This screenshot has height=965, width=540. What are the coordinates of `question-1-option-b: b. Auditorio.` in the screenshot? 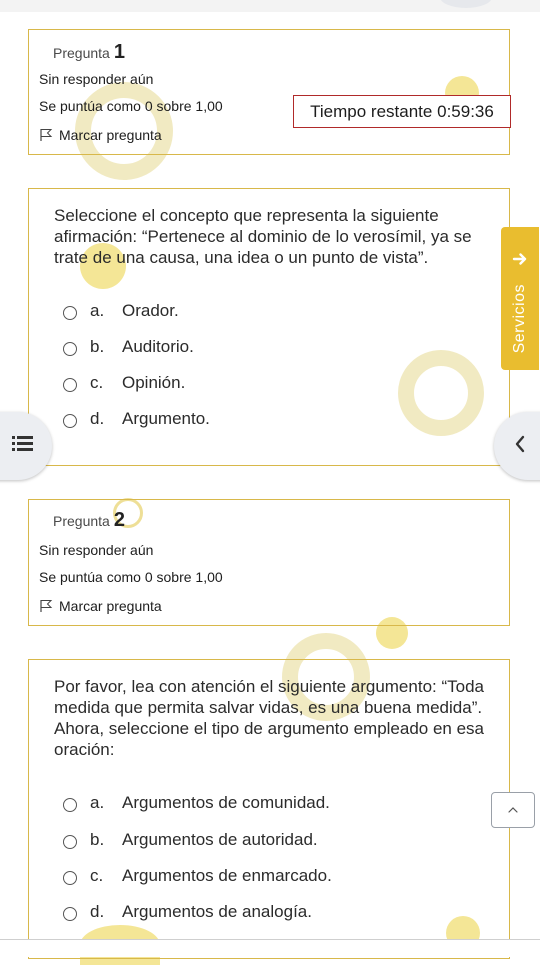 It's located at (128, 347).